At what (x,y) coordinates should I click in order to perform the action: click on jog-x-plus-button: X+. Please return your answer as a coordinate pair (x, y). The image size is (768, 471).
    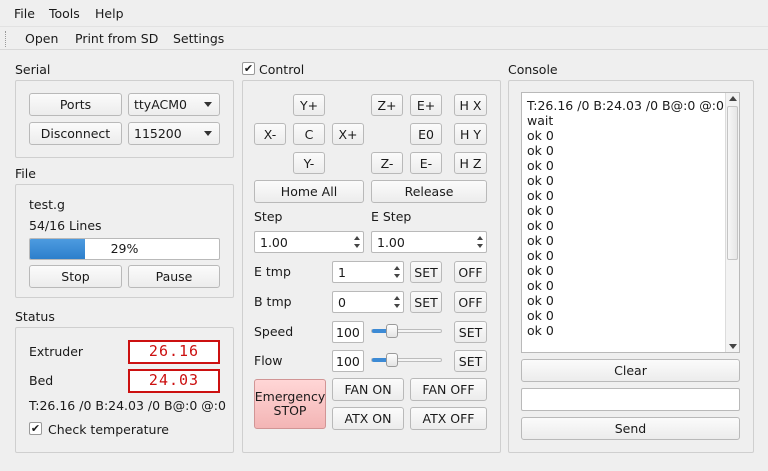
    Looking at the image, I should click on (348, 134).